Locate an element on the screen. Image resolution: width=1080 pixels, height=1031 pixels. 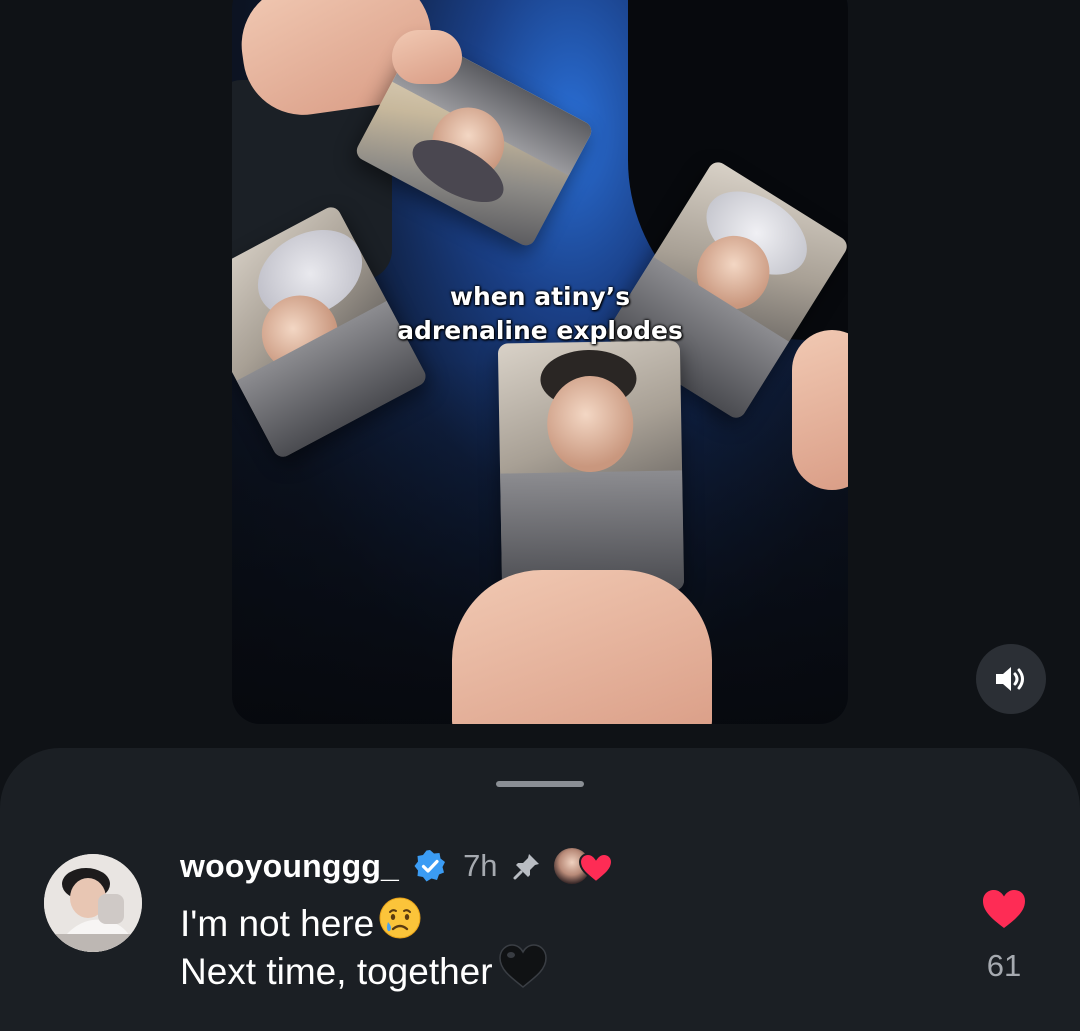
avatar is located at coordinates (93, 903).